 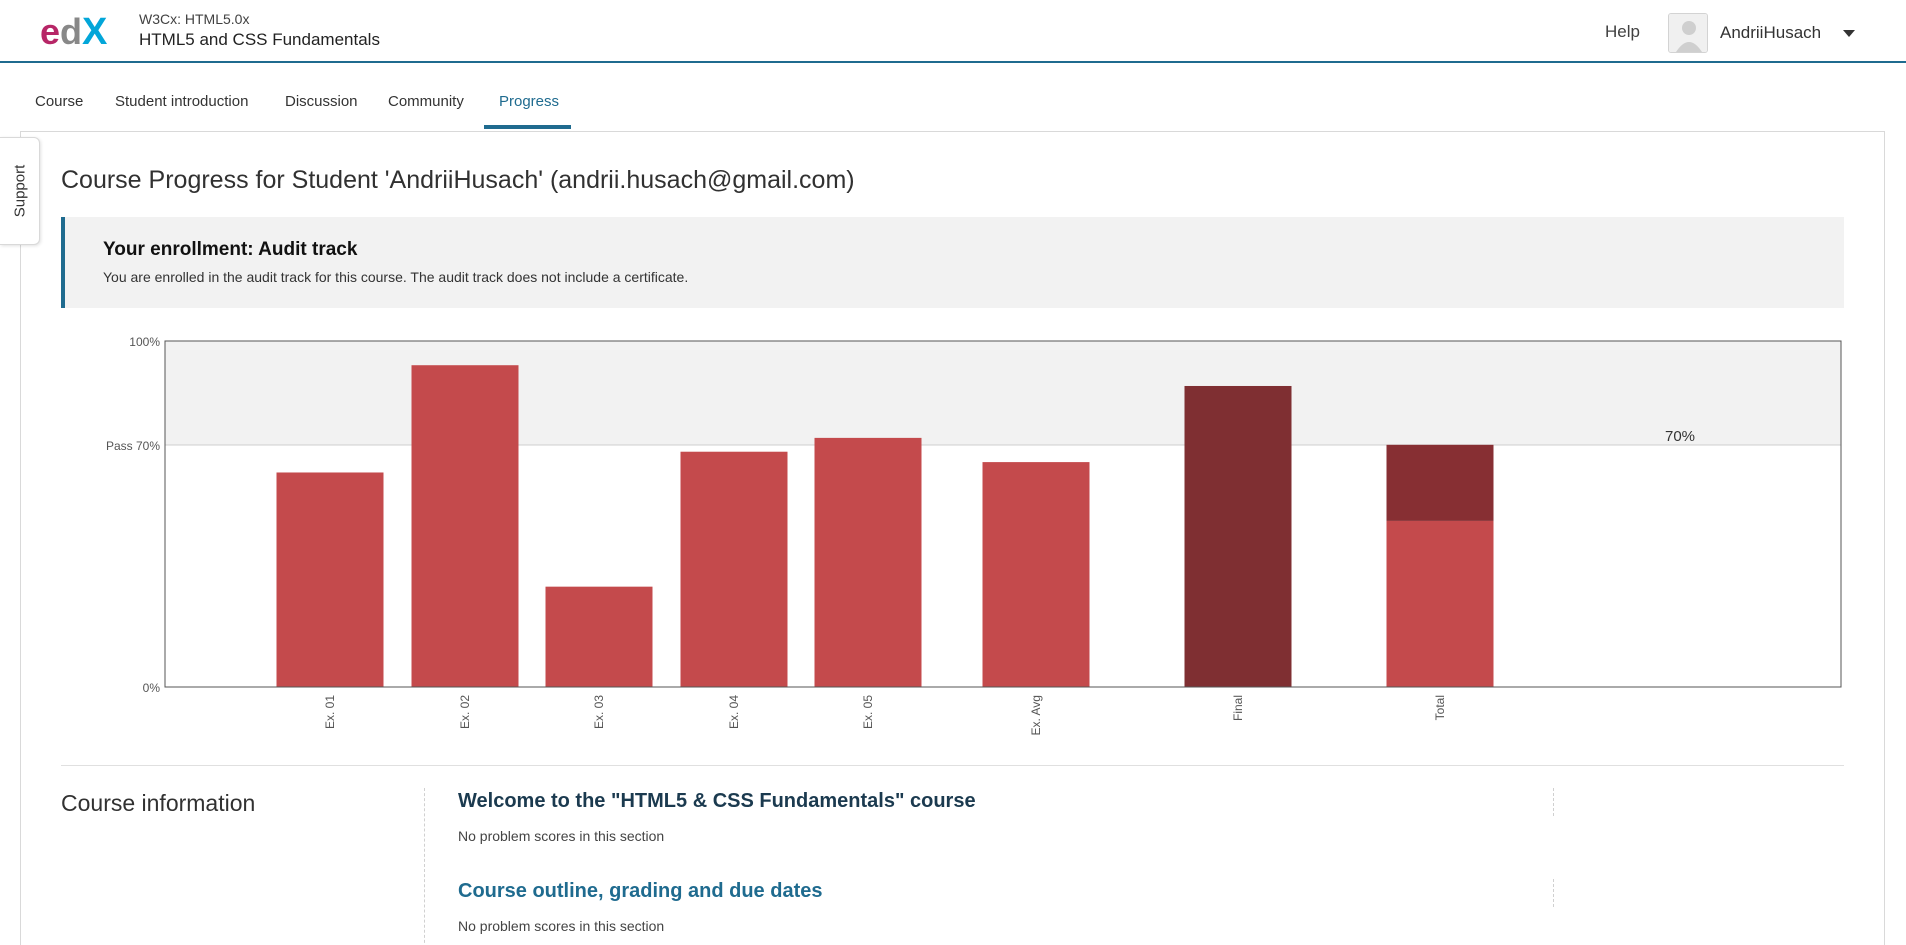 What do you see at coordinates (181, 101) in the screenshot?
I see `tab-student-introduction: Student introduction` at bounding box center [181, 101].